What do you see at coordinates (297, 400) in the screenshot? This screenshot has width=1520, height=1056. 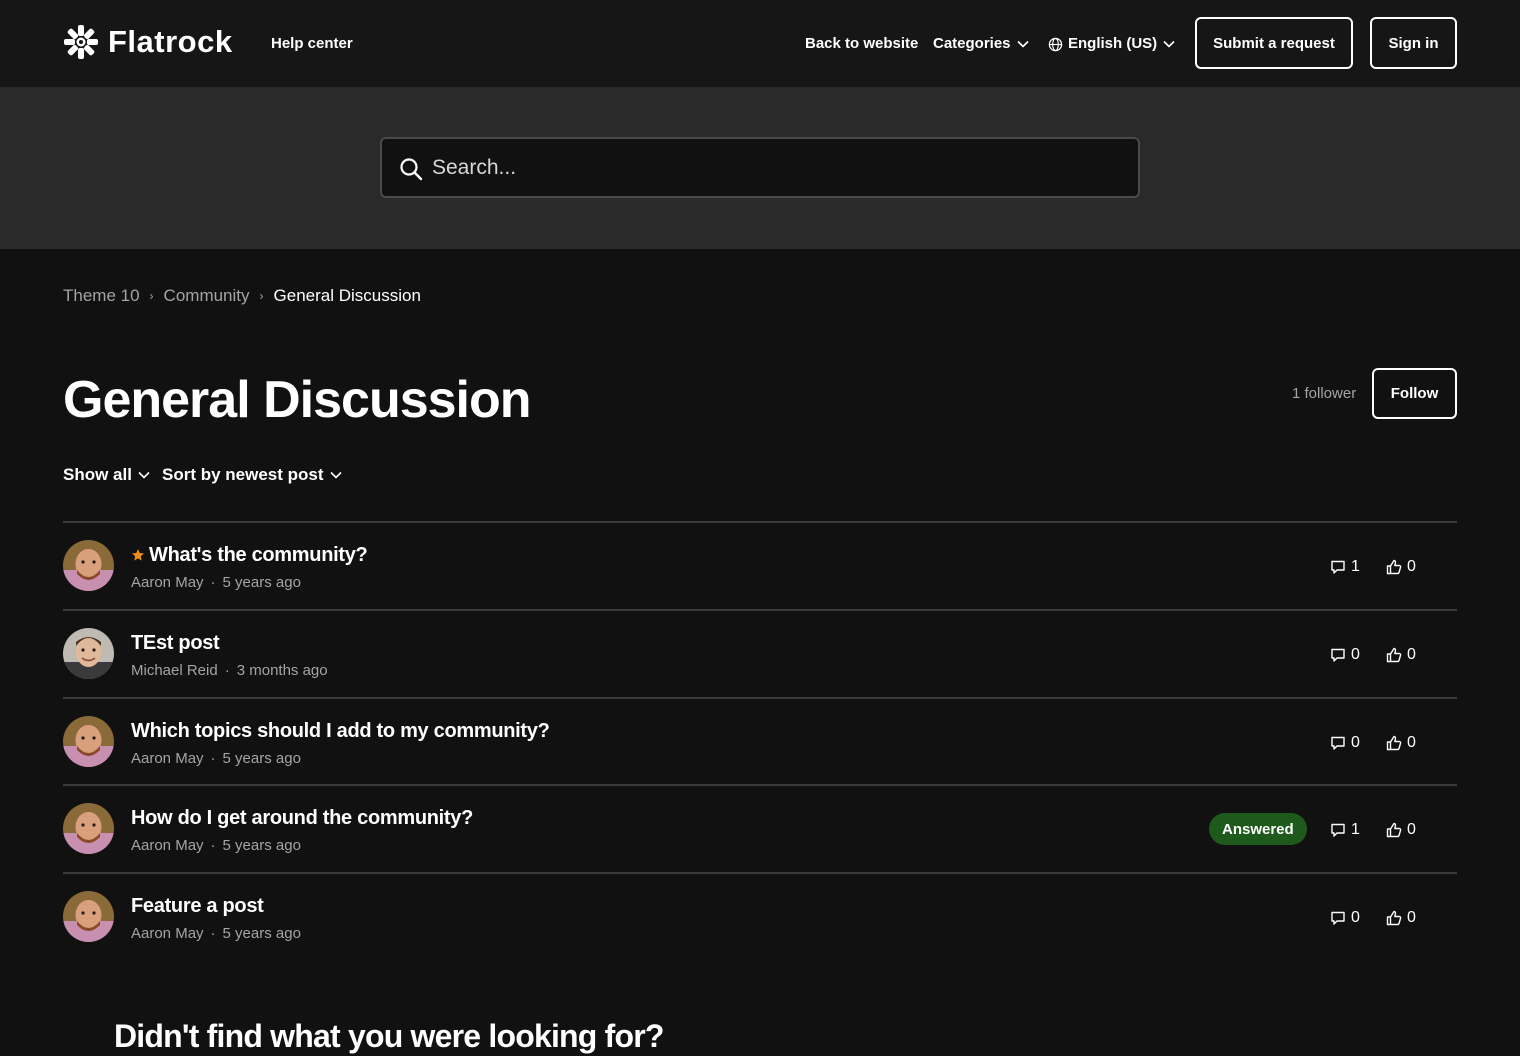 I see `page-title: General Discussion` at bounding box center [297, 400].